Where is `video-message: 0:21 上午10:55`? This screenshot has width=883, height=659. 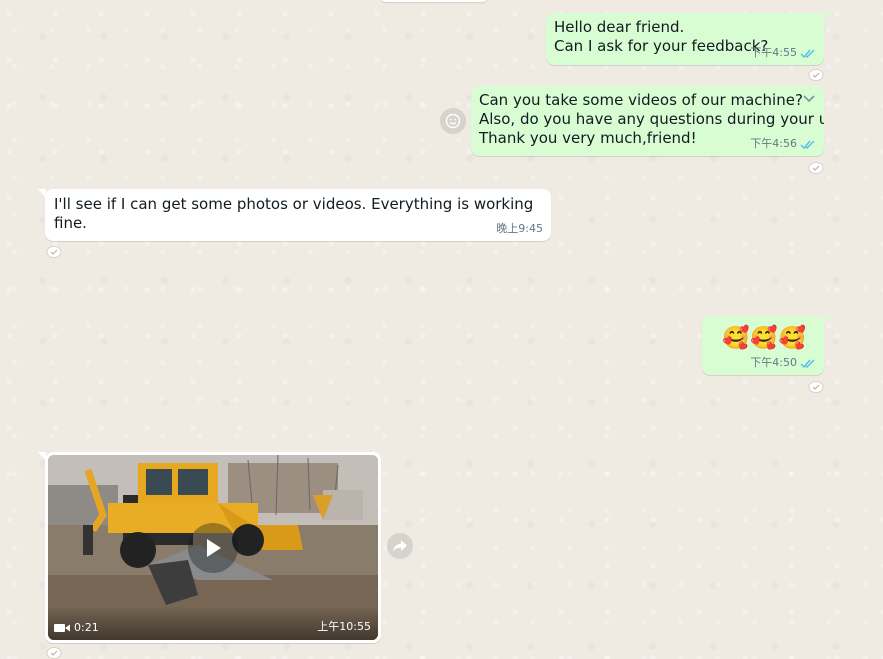 video-message: 0:21 上午10:55 is located at coordinates (209, 547).